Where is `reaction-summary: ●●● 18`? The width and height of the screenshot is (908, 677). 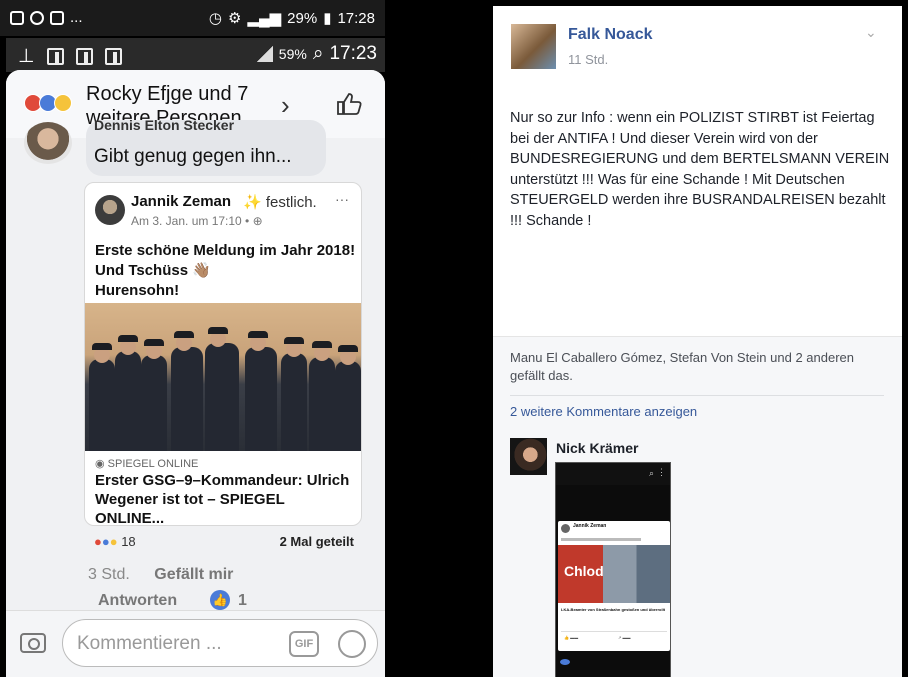 reaction-summary: ●●● 18 is located at coordinates (115, 541).